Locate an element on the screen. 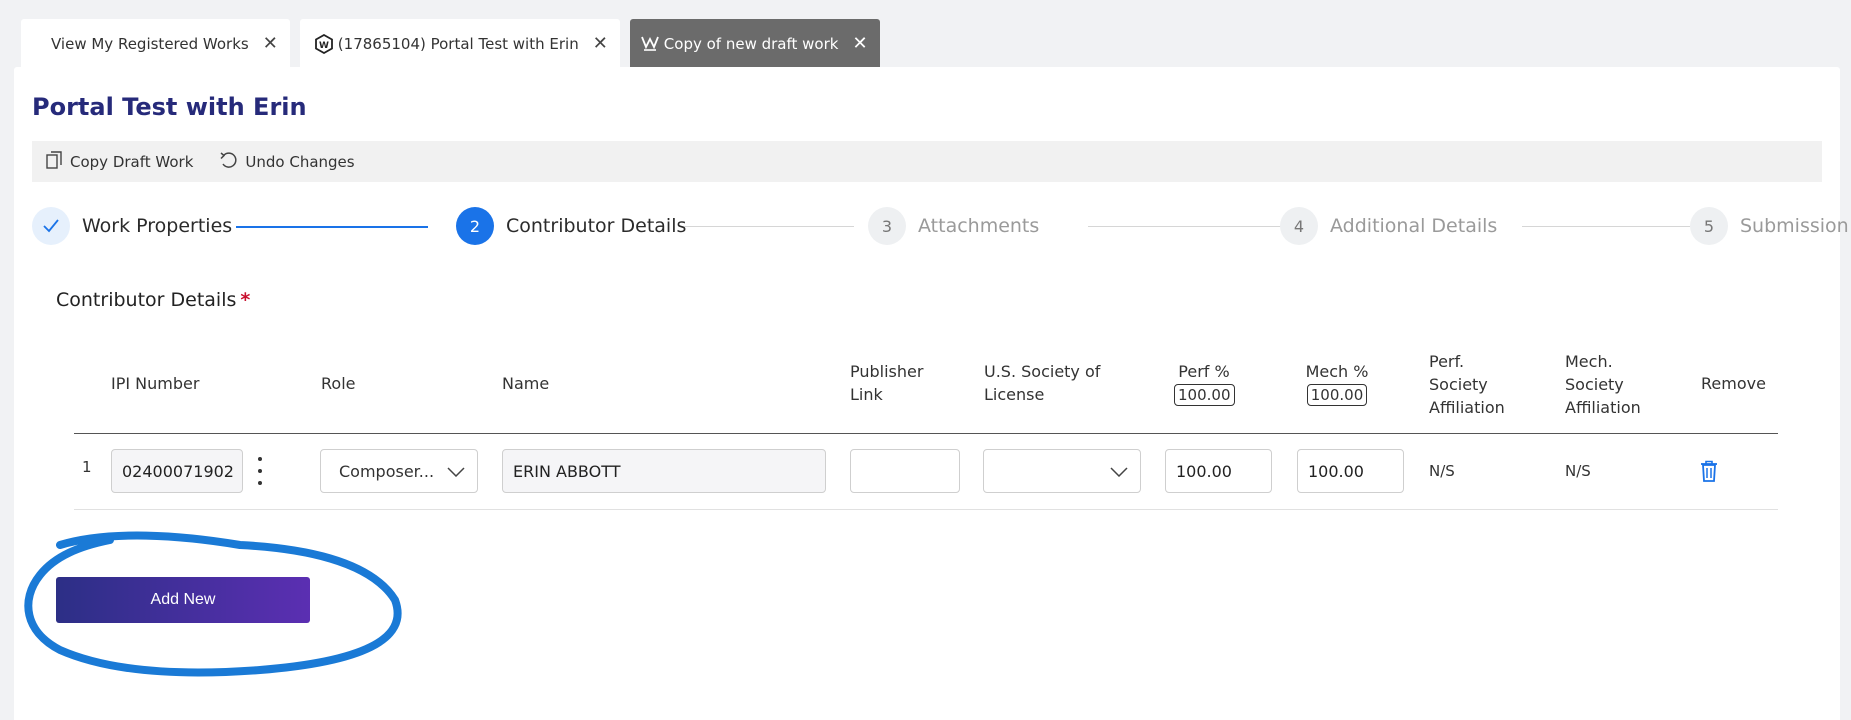 Image resolution: width=1851 pixels, height=720 pixels. mech-total-badge: 100.00 is located at coordinates (1337, 395).